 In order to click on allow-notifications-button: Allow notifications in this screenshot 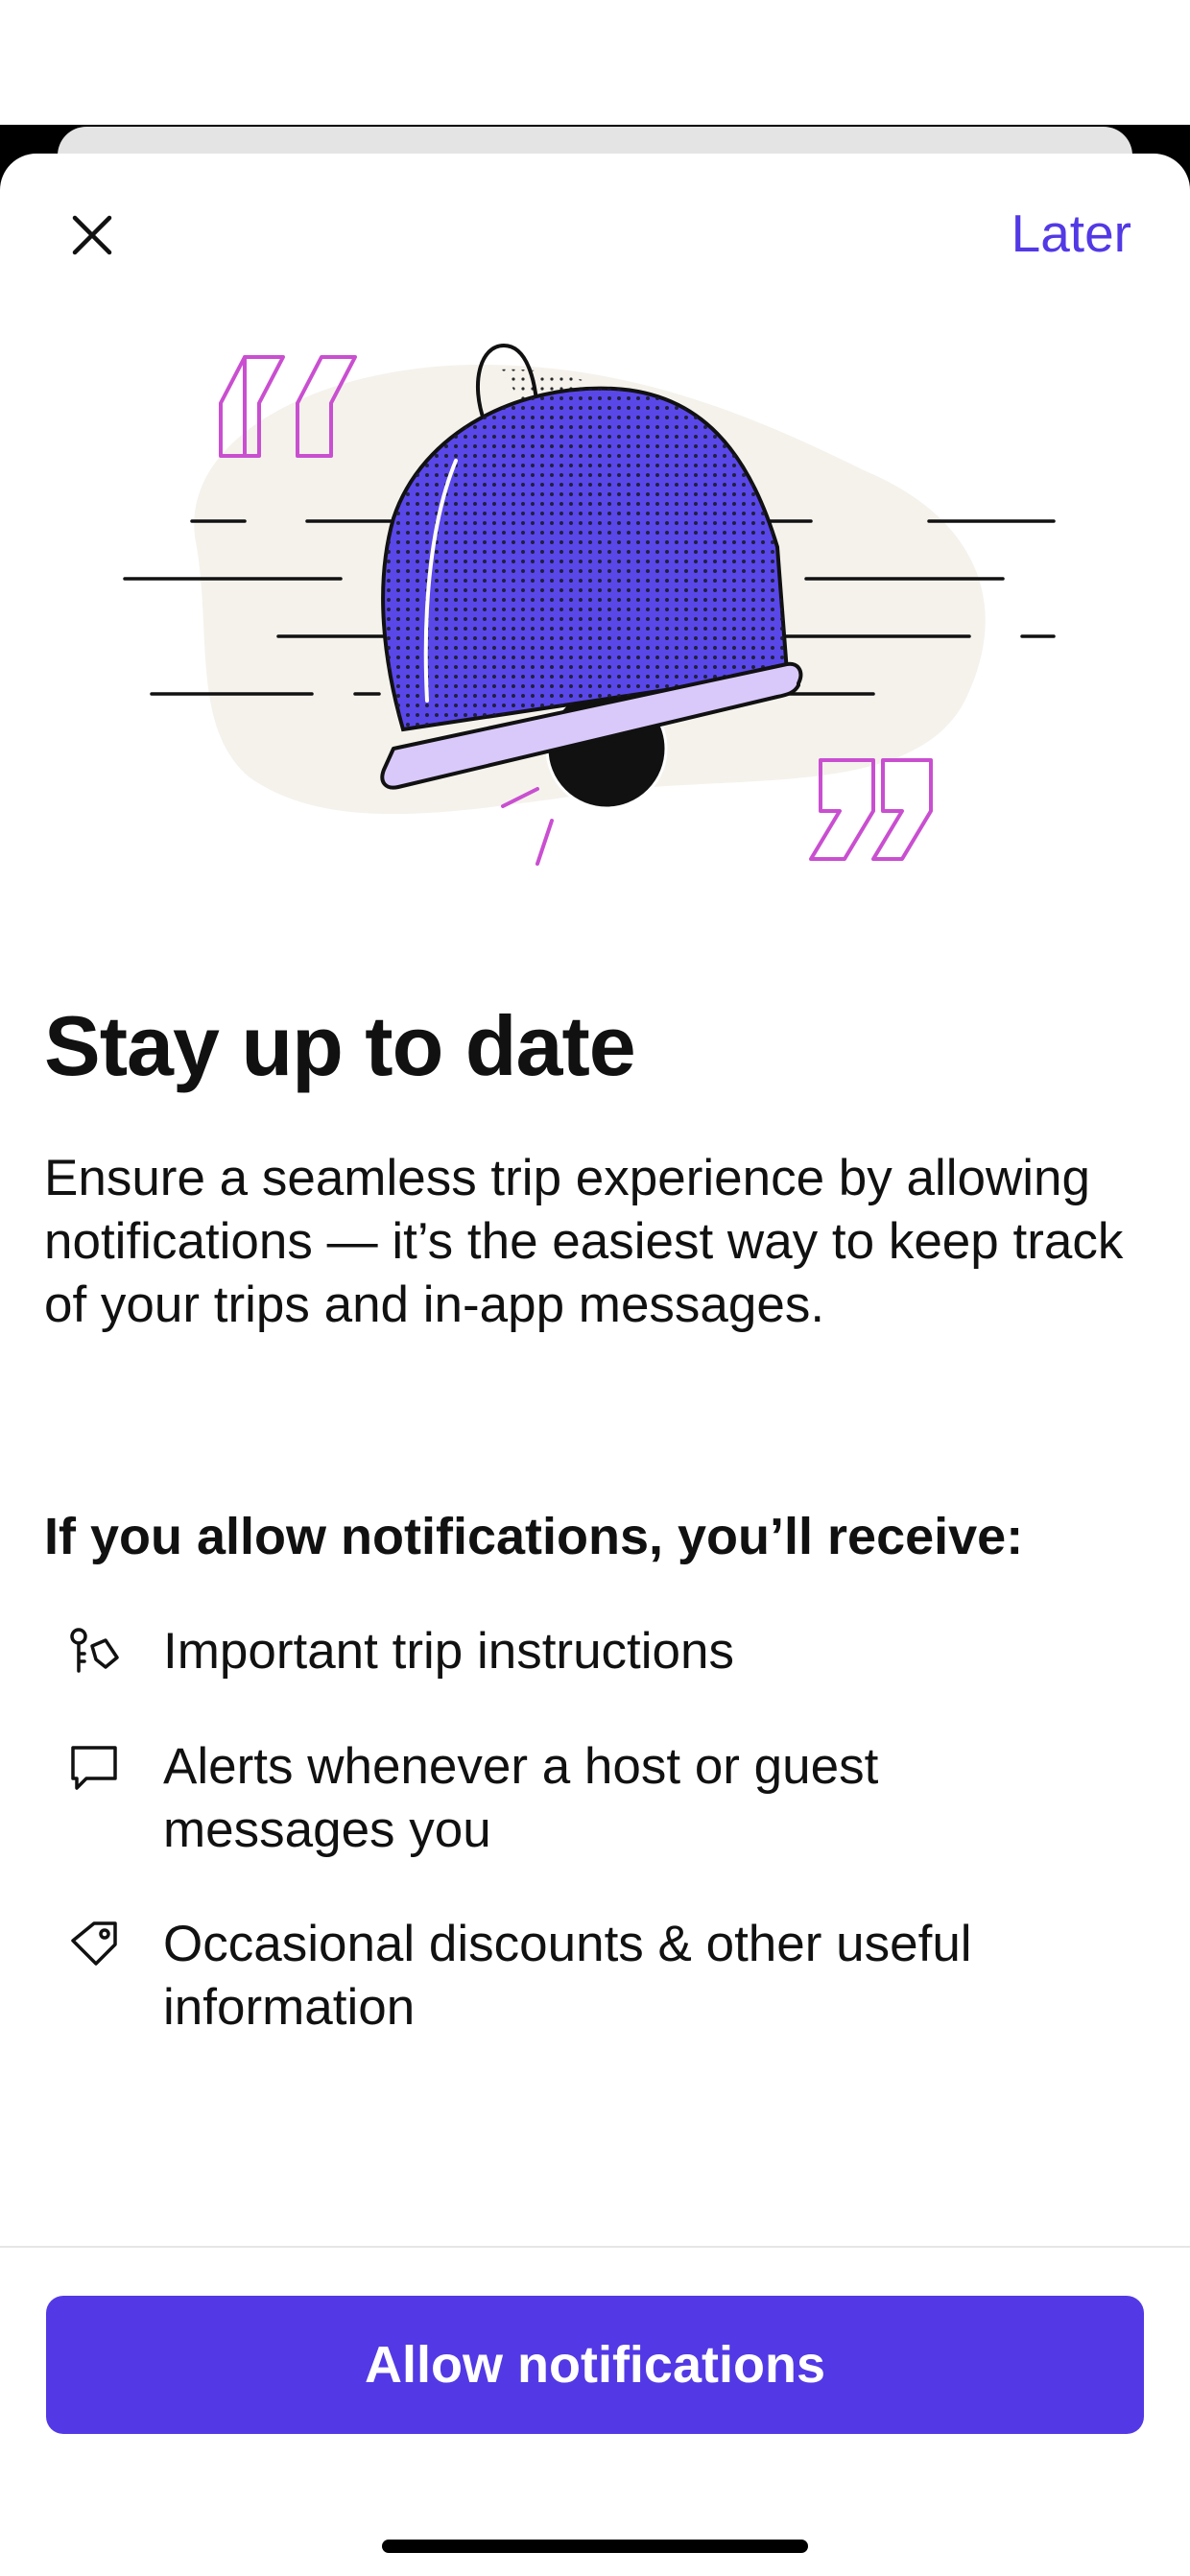, I will do `click(595, 2365)`.